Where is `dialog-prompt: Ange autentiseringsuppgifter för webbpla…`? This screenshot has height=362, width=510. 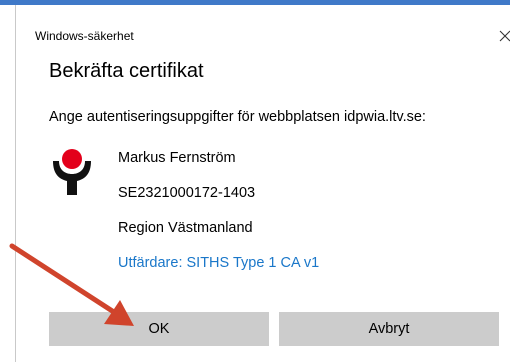
dialog-prompt: Ange autentiseringsuppgifter för webbpla… is located at coordinates (237, 117).